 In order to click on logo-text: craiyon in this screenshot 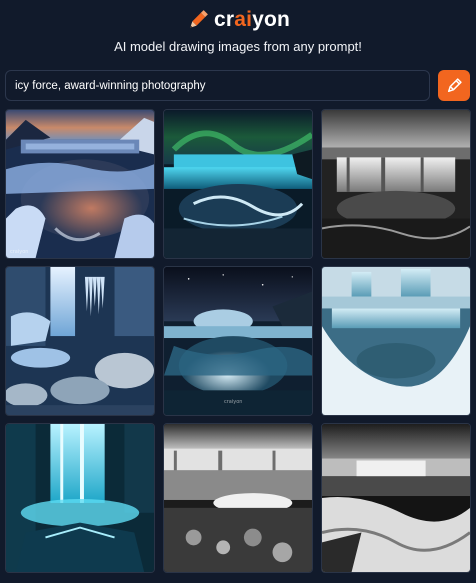, I will do `click(252, 20)`.